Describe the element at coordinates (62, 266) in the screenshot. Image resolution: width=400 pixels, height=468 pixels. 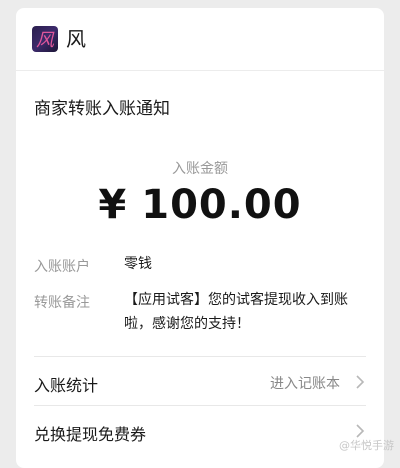
I see `account-label: 入账账户` at that location.